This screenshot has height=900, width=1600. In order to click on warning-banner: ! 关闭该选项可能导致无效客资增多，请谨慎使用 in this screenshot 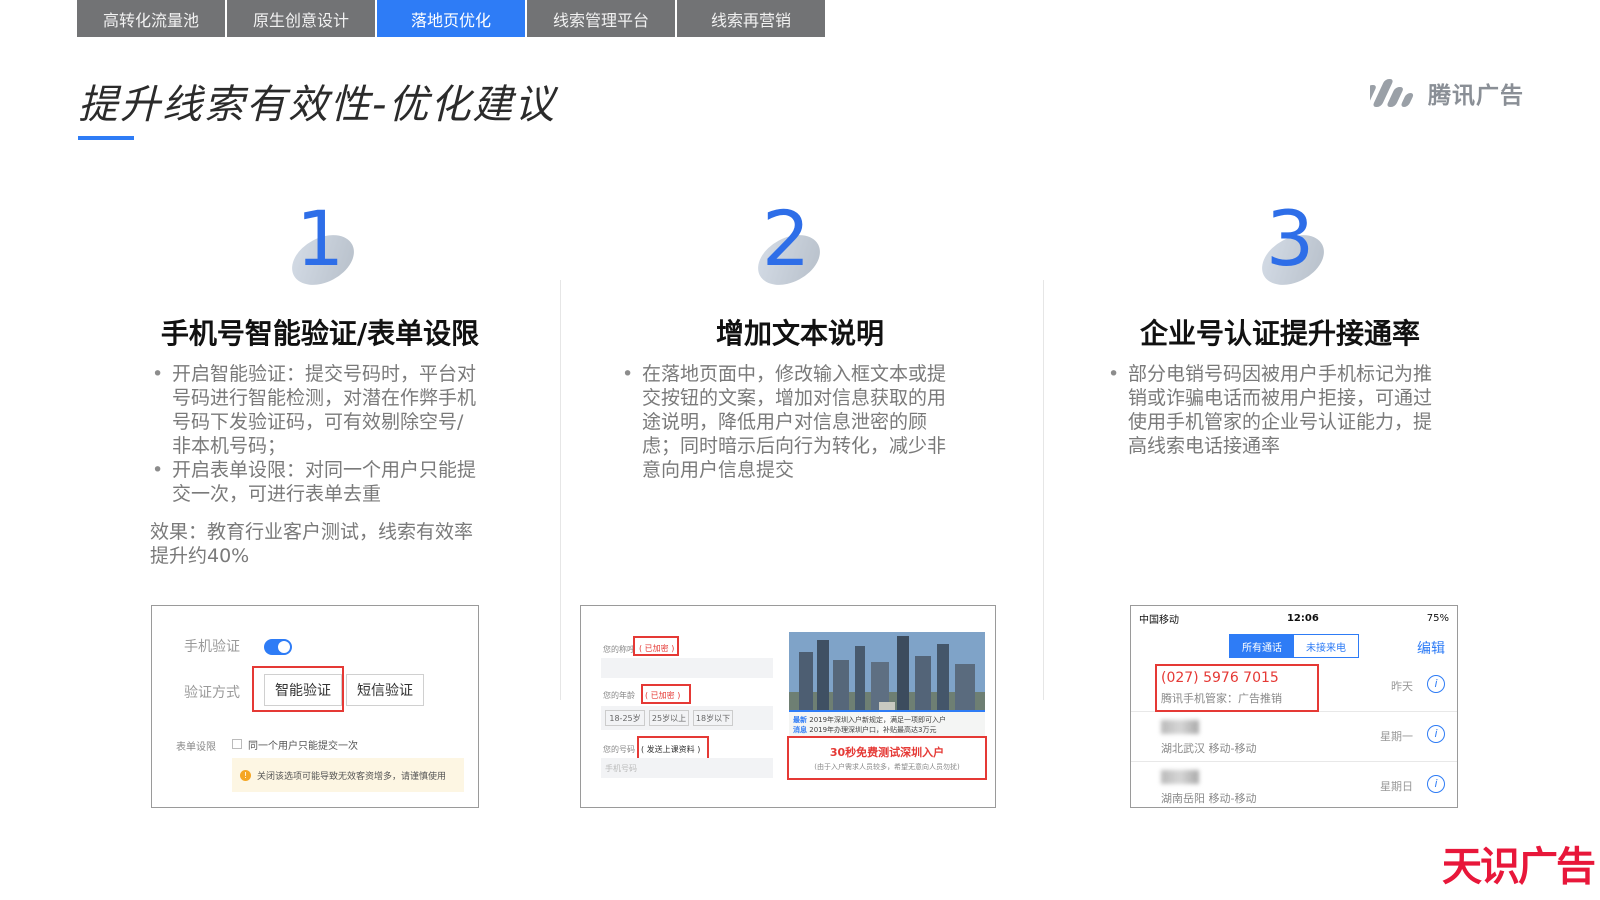, I will do `click(348, 775)`.